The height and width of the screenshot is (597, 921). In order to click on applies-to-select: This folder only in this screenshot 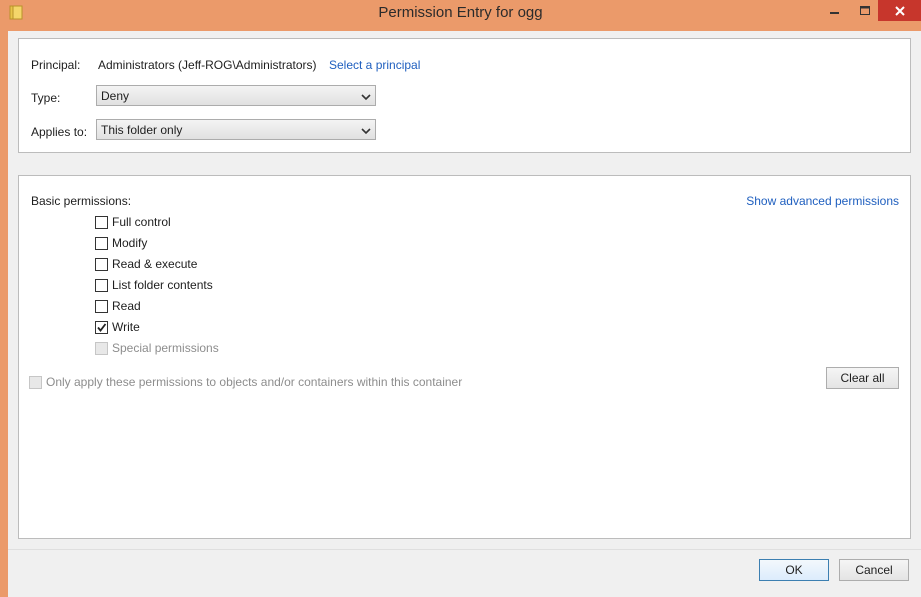, I will do `click(236, 129)`.